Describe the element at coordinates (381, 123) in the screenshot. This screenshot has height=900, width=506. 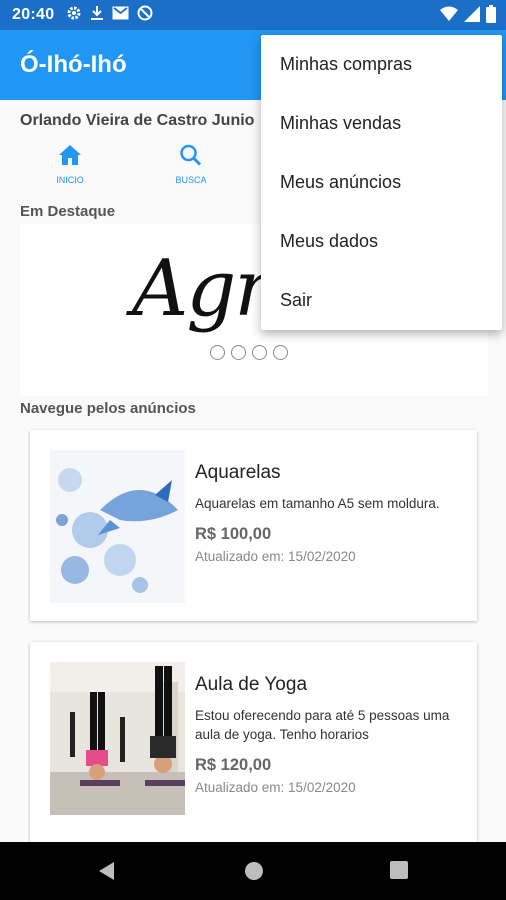
I see `menu-item-minhas-vendas: Minhas vendas` at that location.